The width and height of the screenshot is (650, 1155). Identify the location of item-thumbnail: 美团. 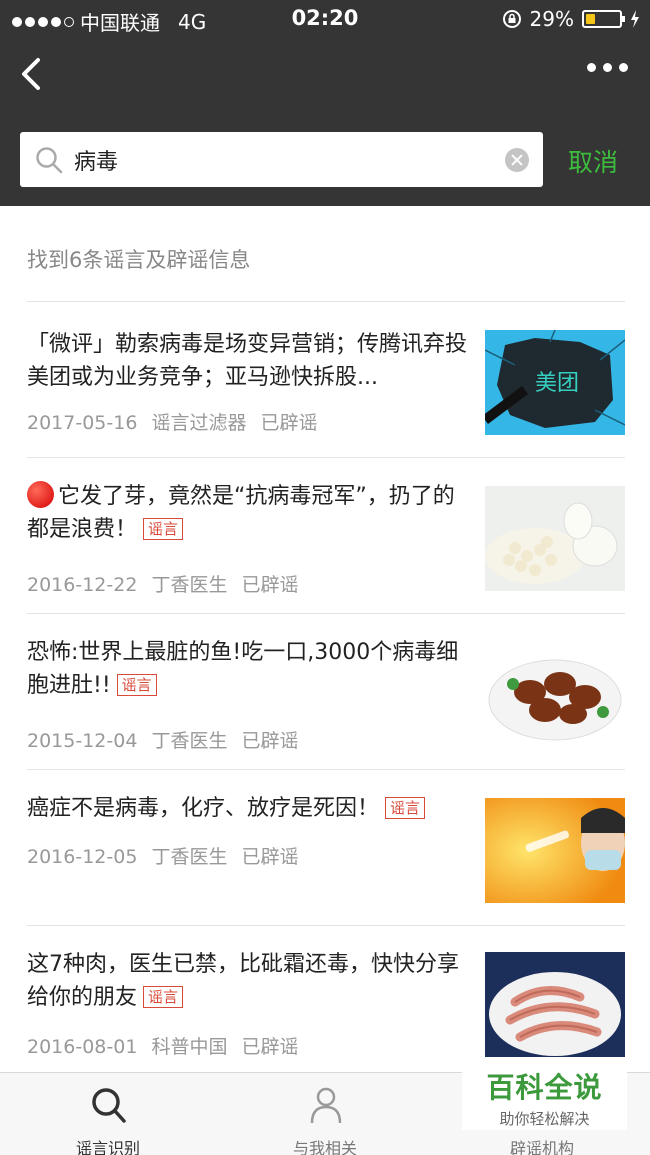
(555, 382).